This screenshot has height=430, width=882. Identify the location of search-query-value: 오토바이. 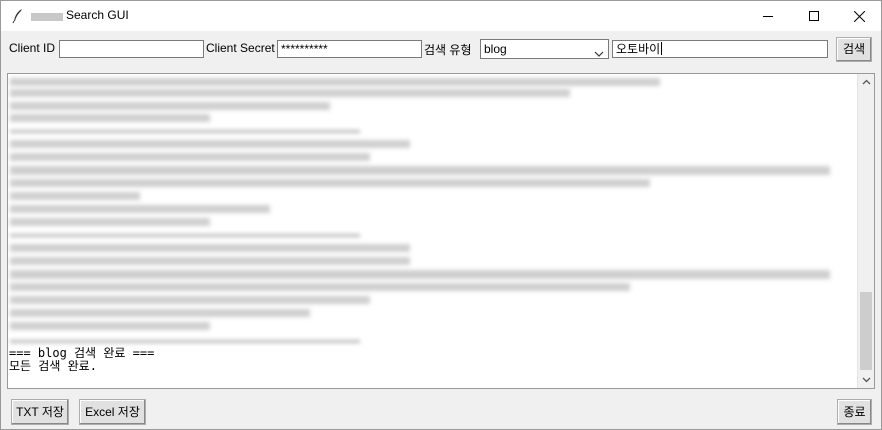
(638, 49).